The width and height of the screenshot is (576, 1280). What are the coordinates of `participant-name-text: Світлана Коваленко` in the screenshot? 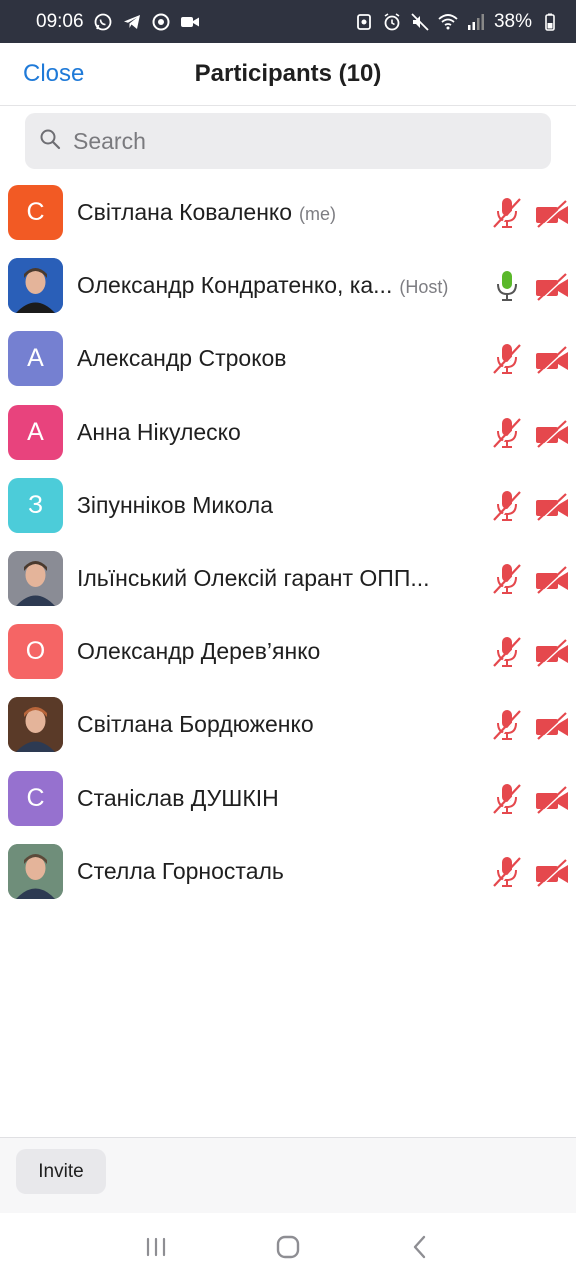 It's located at (185, 212).